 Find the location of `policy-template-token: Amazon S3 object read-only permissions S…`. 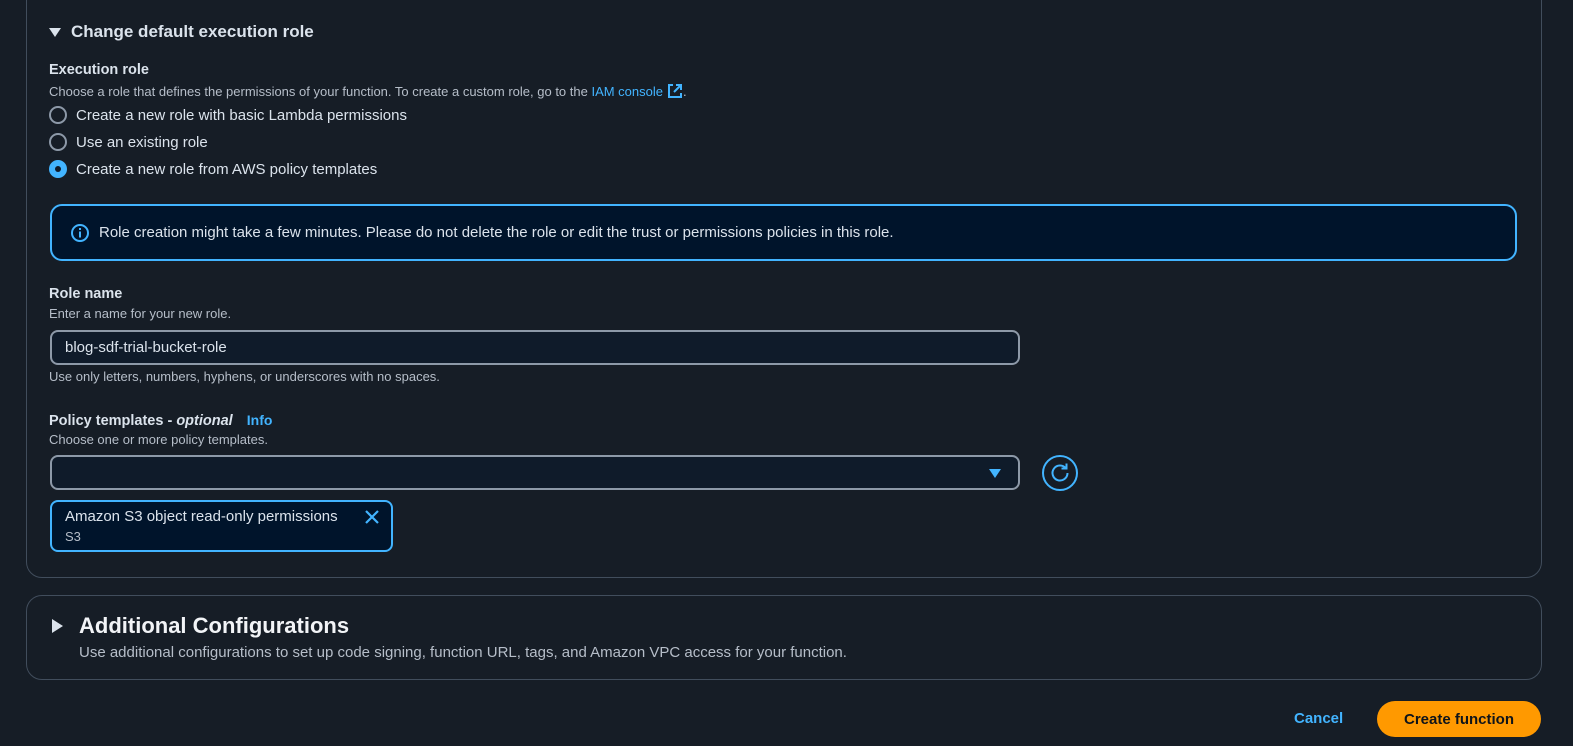

policy-template-token: Amazon S3 object read-only permissions S… is located at coordinates (221, 526).